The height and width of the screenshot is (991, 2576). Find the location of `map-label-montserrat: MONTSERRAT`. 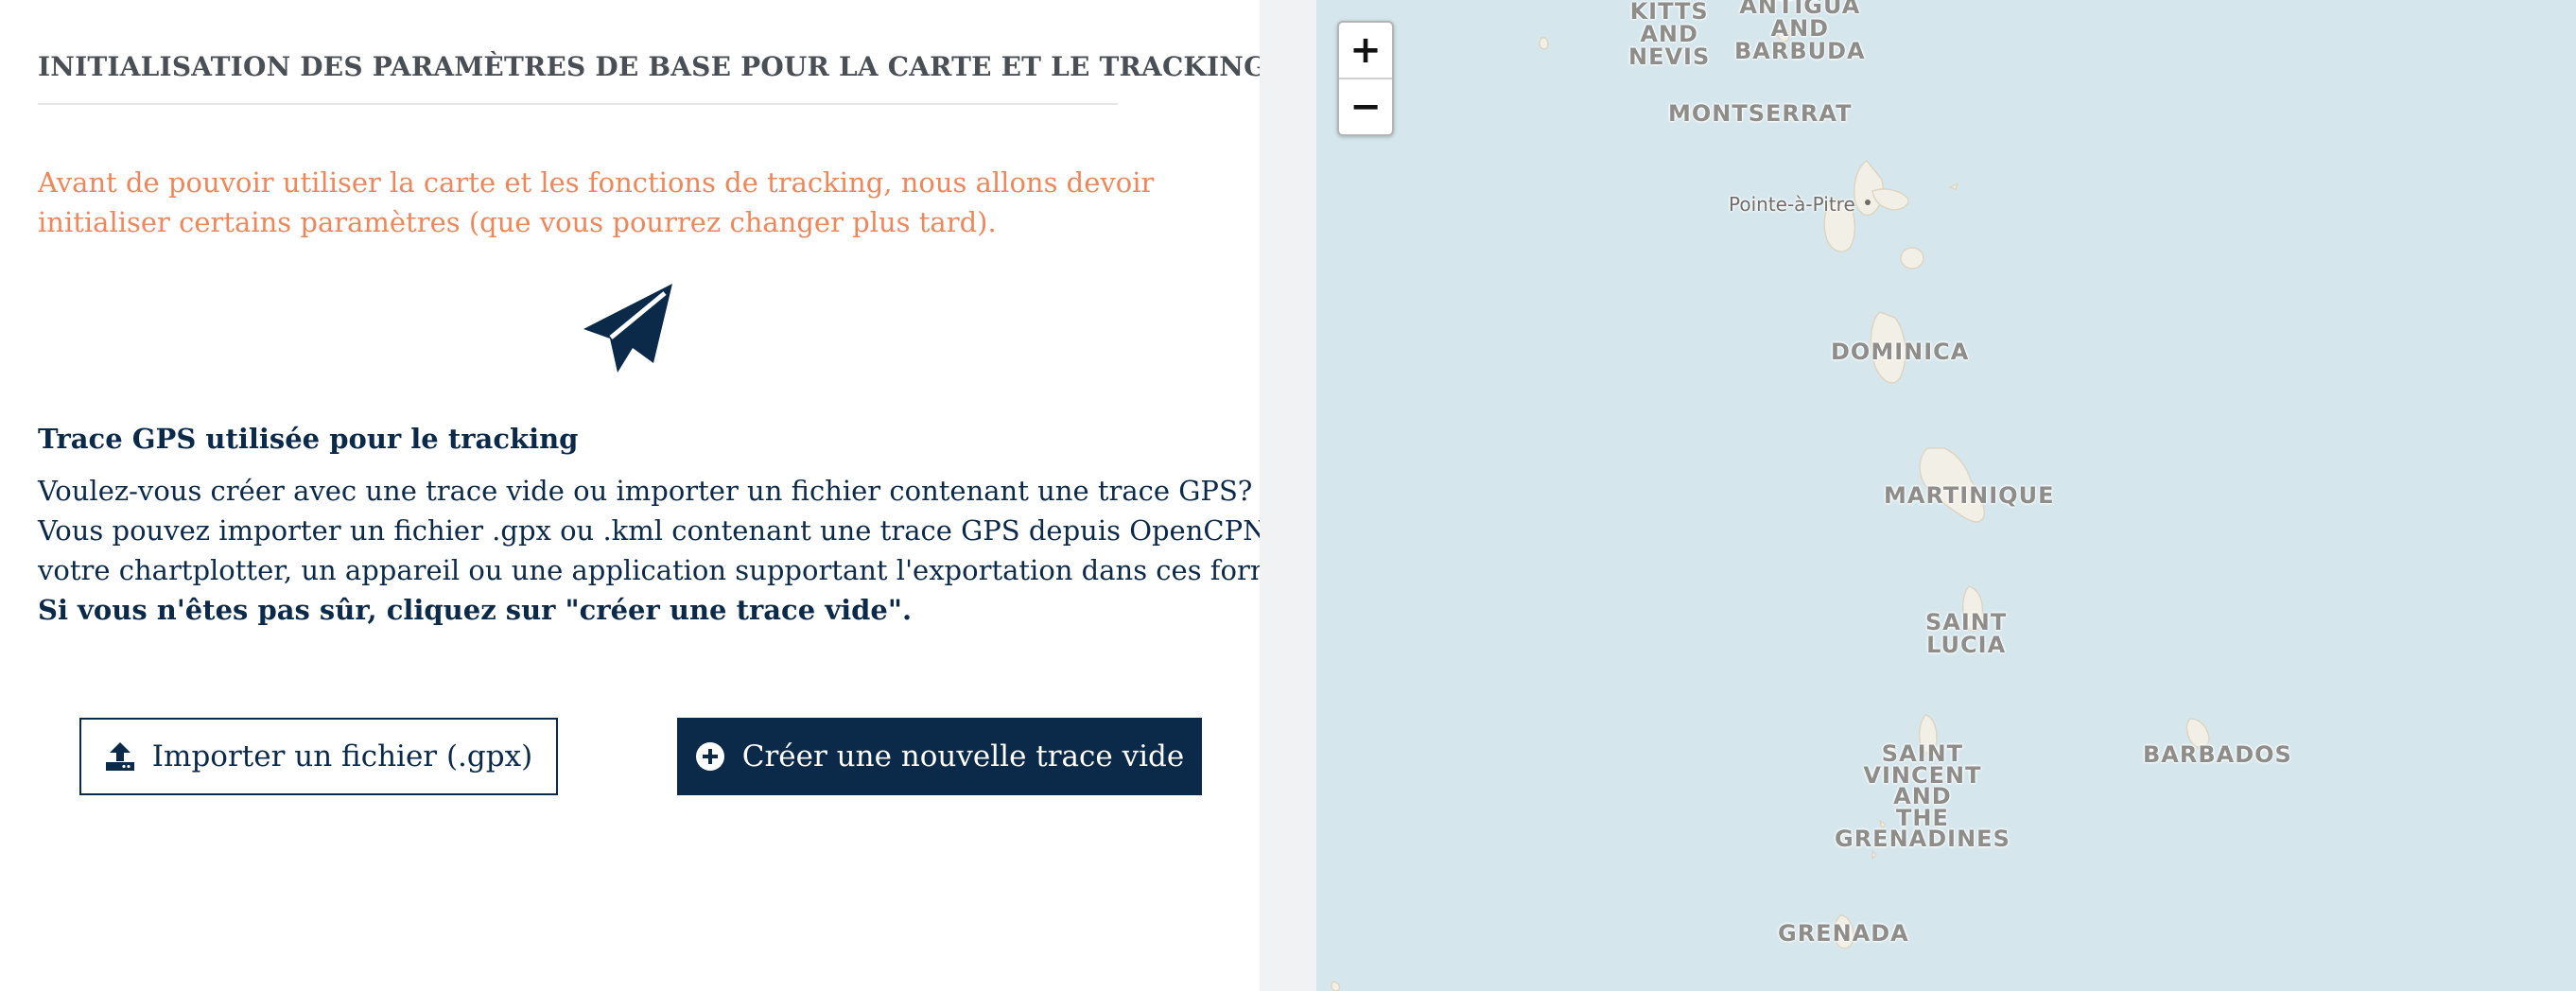

map-label-montserrat: MONTSERRAT is located at coordinates (1760, 113).